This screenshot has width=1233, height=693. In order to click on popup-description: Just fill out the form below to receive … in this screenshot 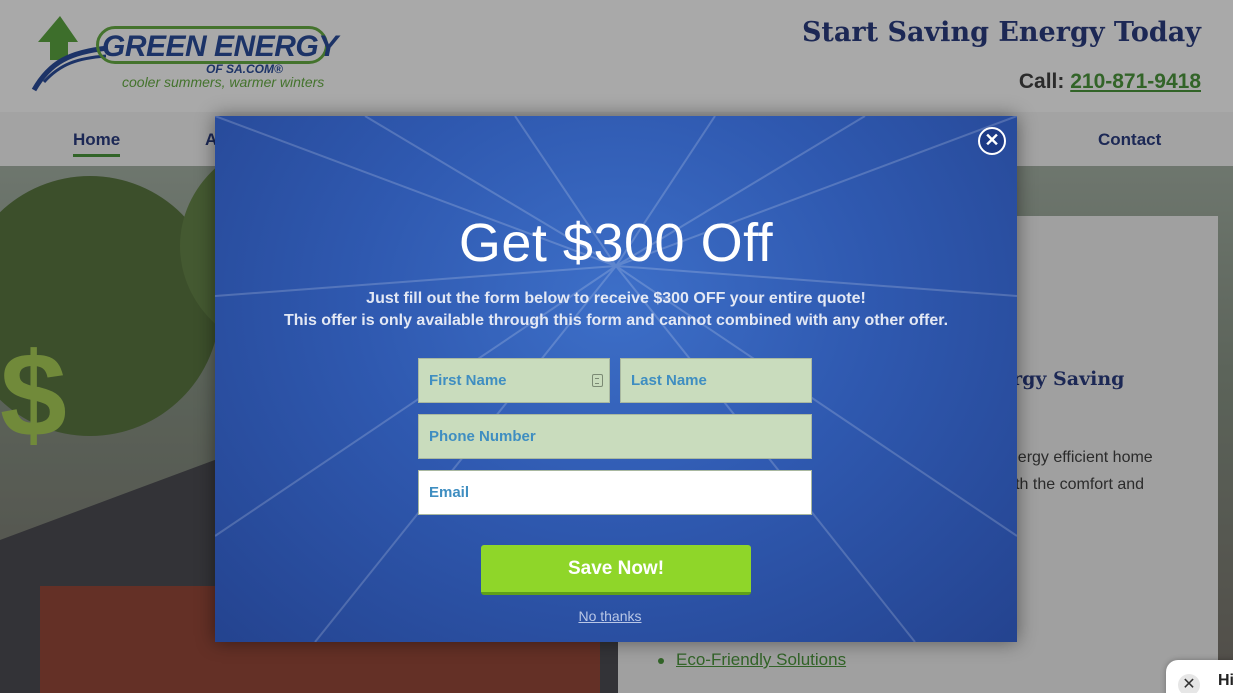, I will do `click(616, 310)`.